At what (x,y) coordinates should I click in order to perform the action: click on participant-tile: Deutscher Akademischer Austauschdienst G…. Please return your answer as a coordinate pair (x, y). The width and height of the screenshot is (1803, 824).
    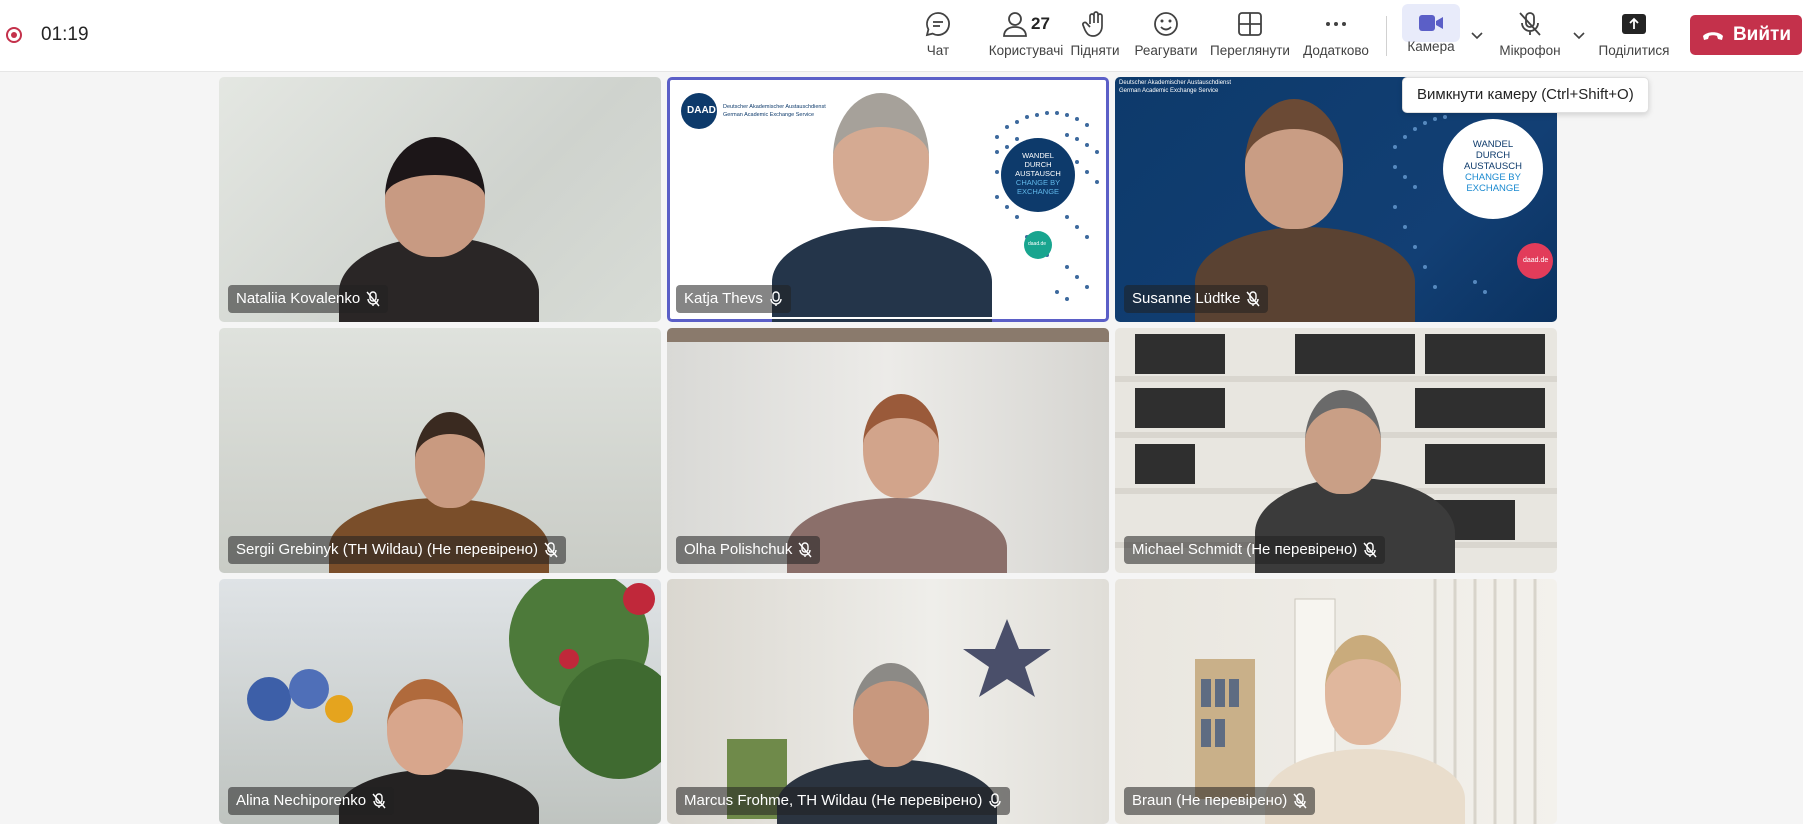
    Looking at the image, I should click on (1336, 199).